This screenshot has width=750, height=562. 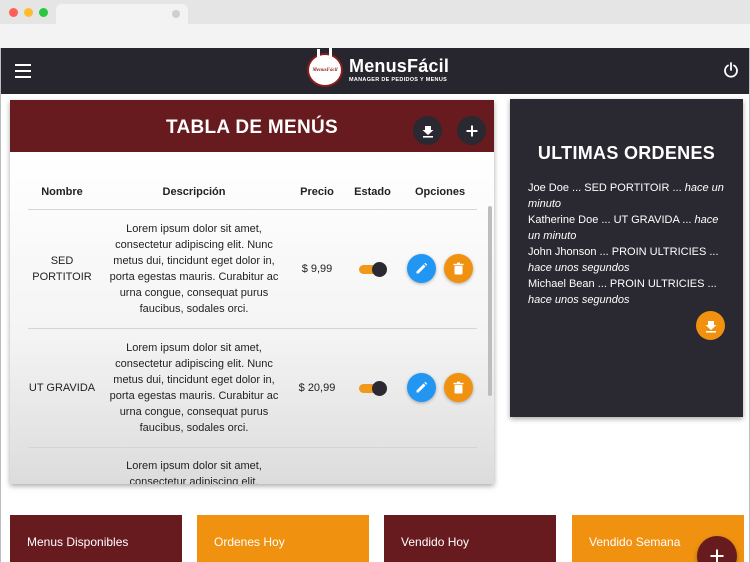 I want to click on tab-close-icon, so click(x=176, y=14).